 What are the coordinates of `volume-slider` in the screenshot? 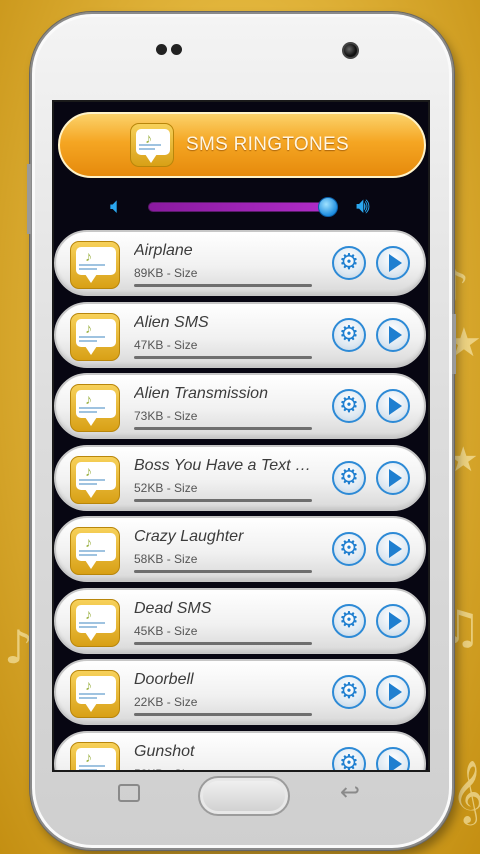 It's located at (243, 207).